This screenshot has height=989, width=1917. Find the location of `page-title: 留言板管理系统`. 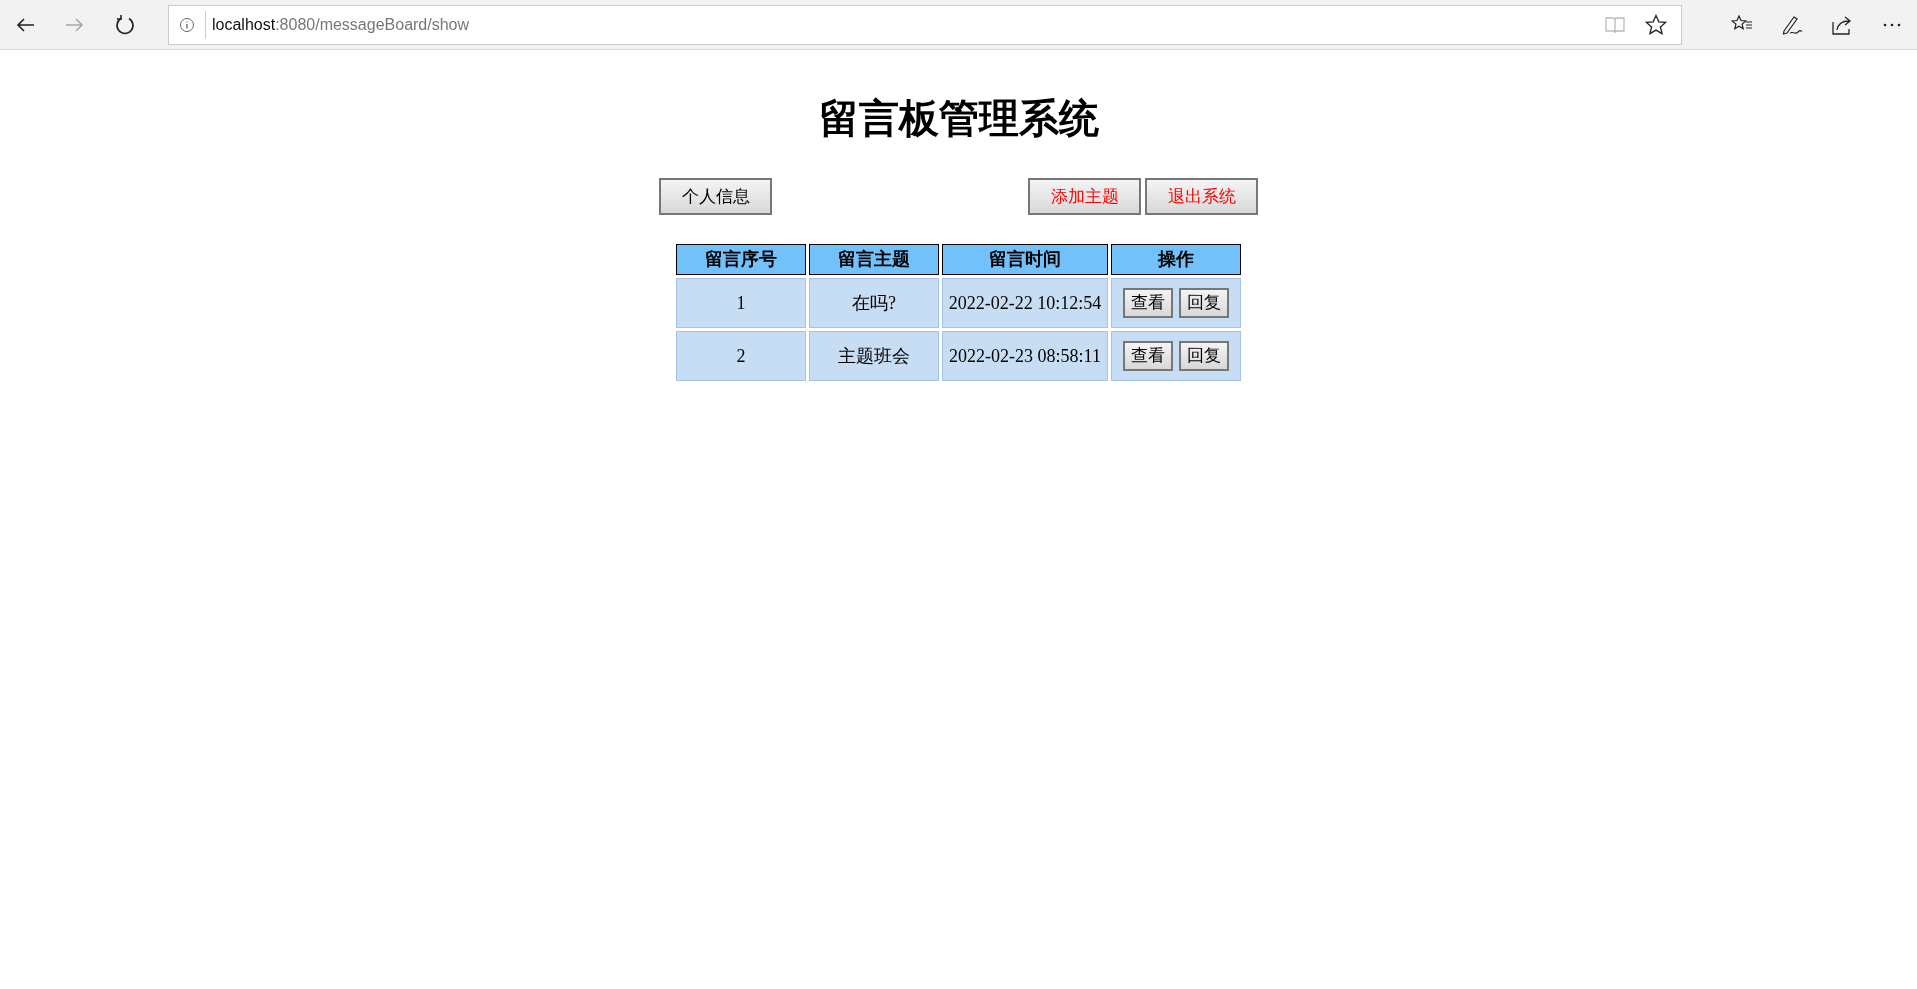

page-title: 留言板管理系统 is located at coordinates (958, 118).